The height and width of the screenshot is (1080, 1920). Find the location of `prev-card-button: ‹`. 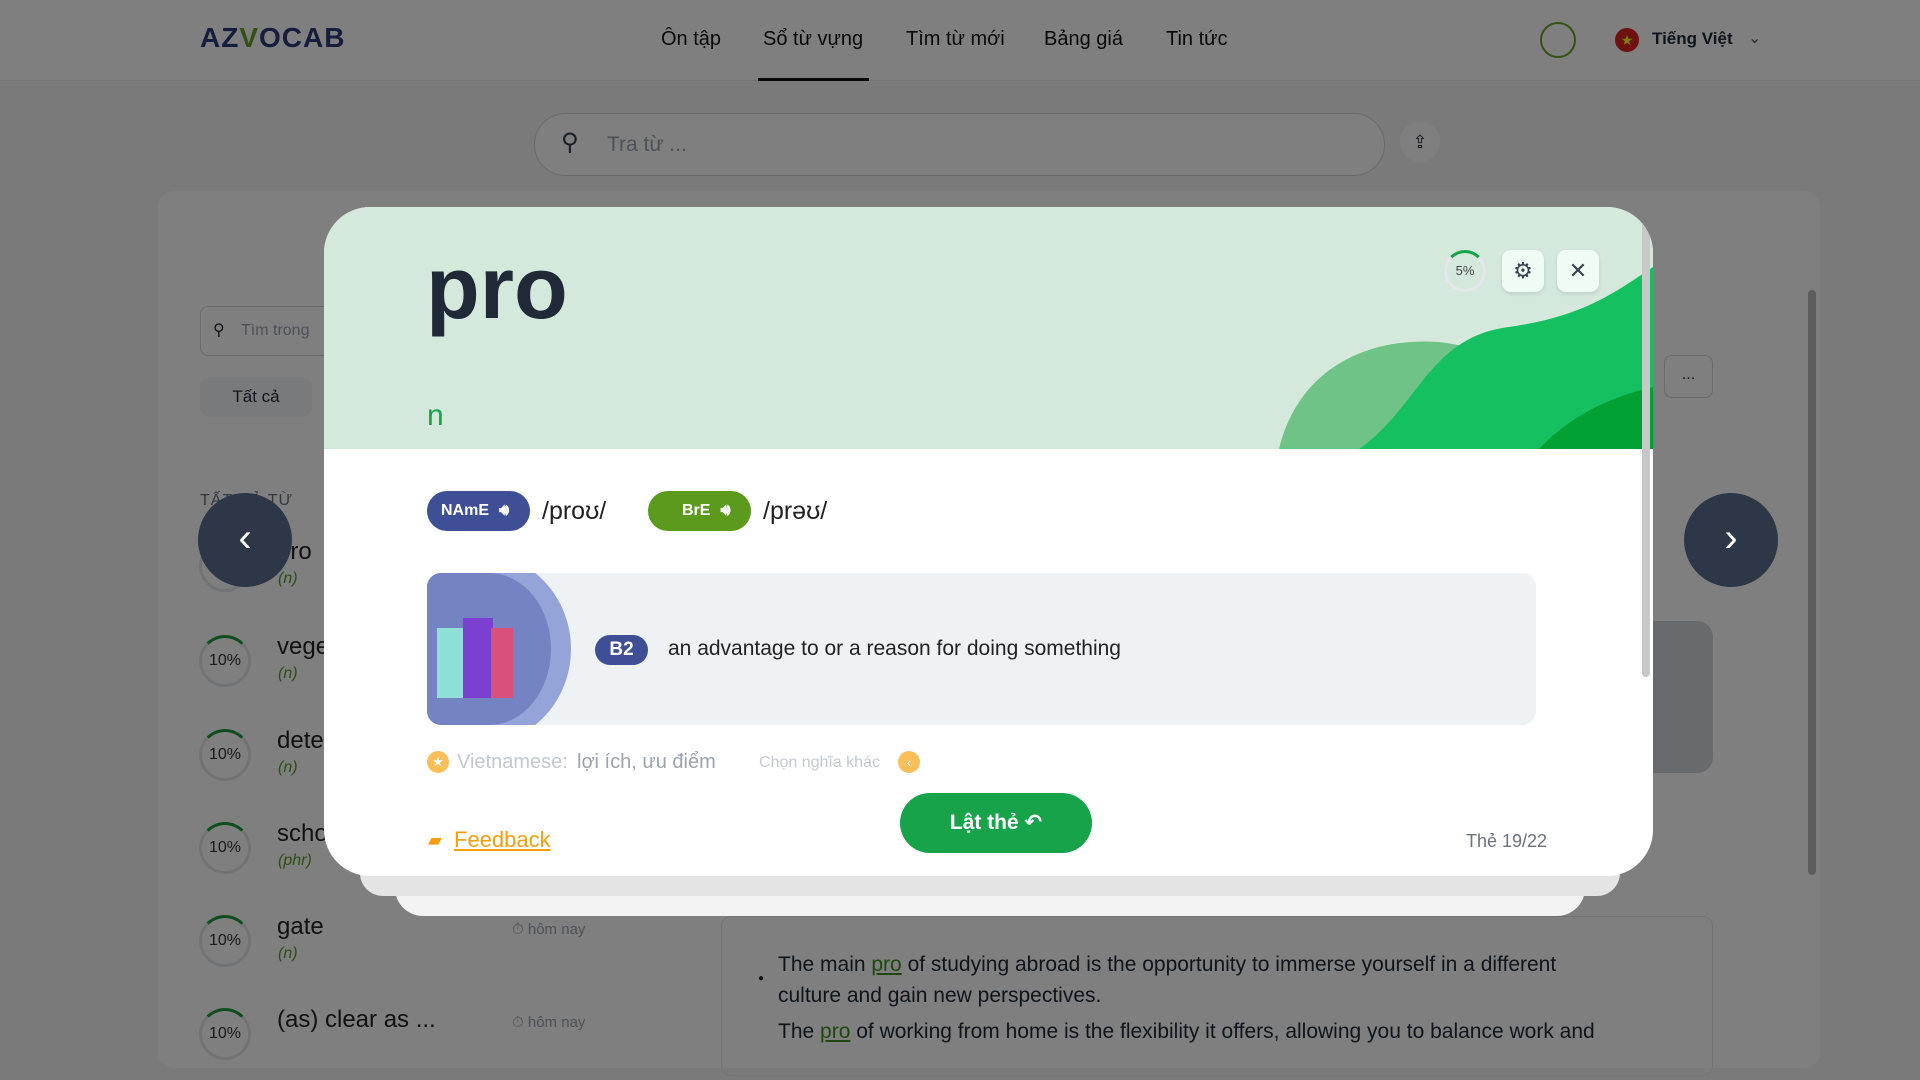

prev-card-button: ‹ is located at coordinates (245, 540).